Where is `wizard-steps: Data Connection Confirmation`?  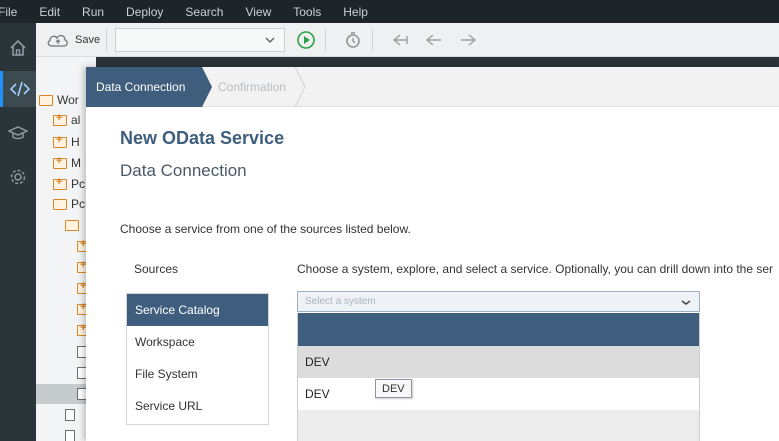 wizard-steps: Data Connection Confirmation is located at coordinates (432, 87).